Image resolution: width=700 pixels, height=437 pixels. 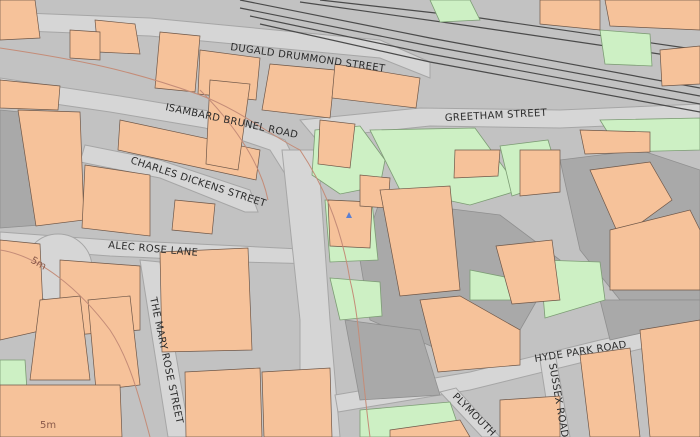 What do you see at coordinates (48, 425) in the screenshot?
I see `label-contour-5m: 5m` at bounding box center [48, 425].